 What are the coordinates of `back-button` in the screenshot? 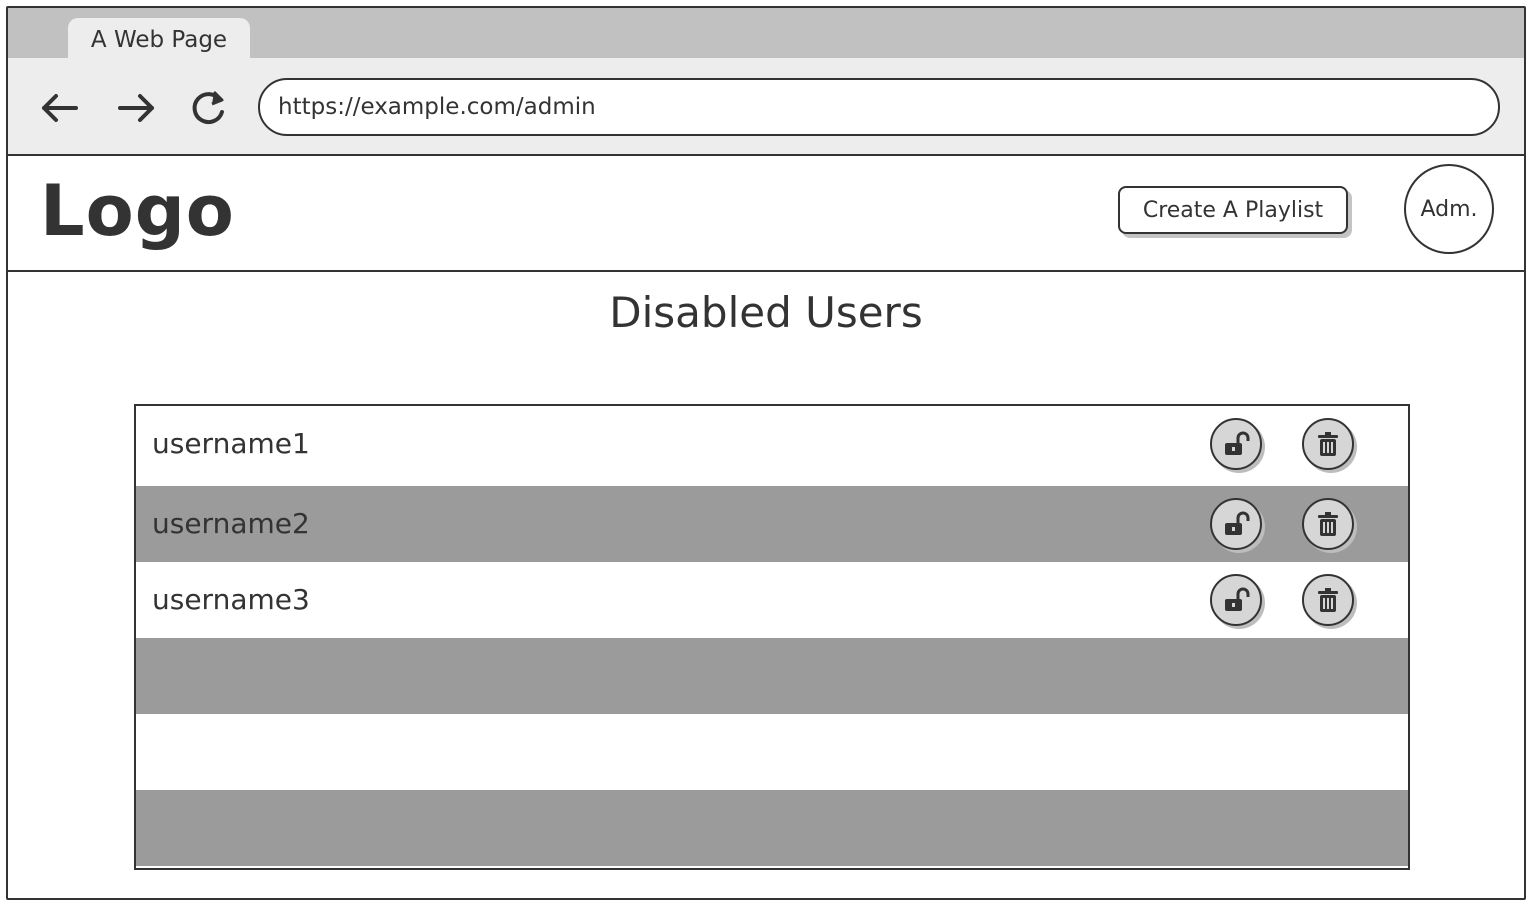 It's located at (60, 108).